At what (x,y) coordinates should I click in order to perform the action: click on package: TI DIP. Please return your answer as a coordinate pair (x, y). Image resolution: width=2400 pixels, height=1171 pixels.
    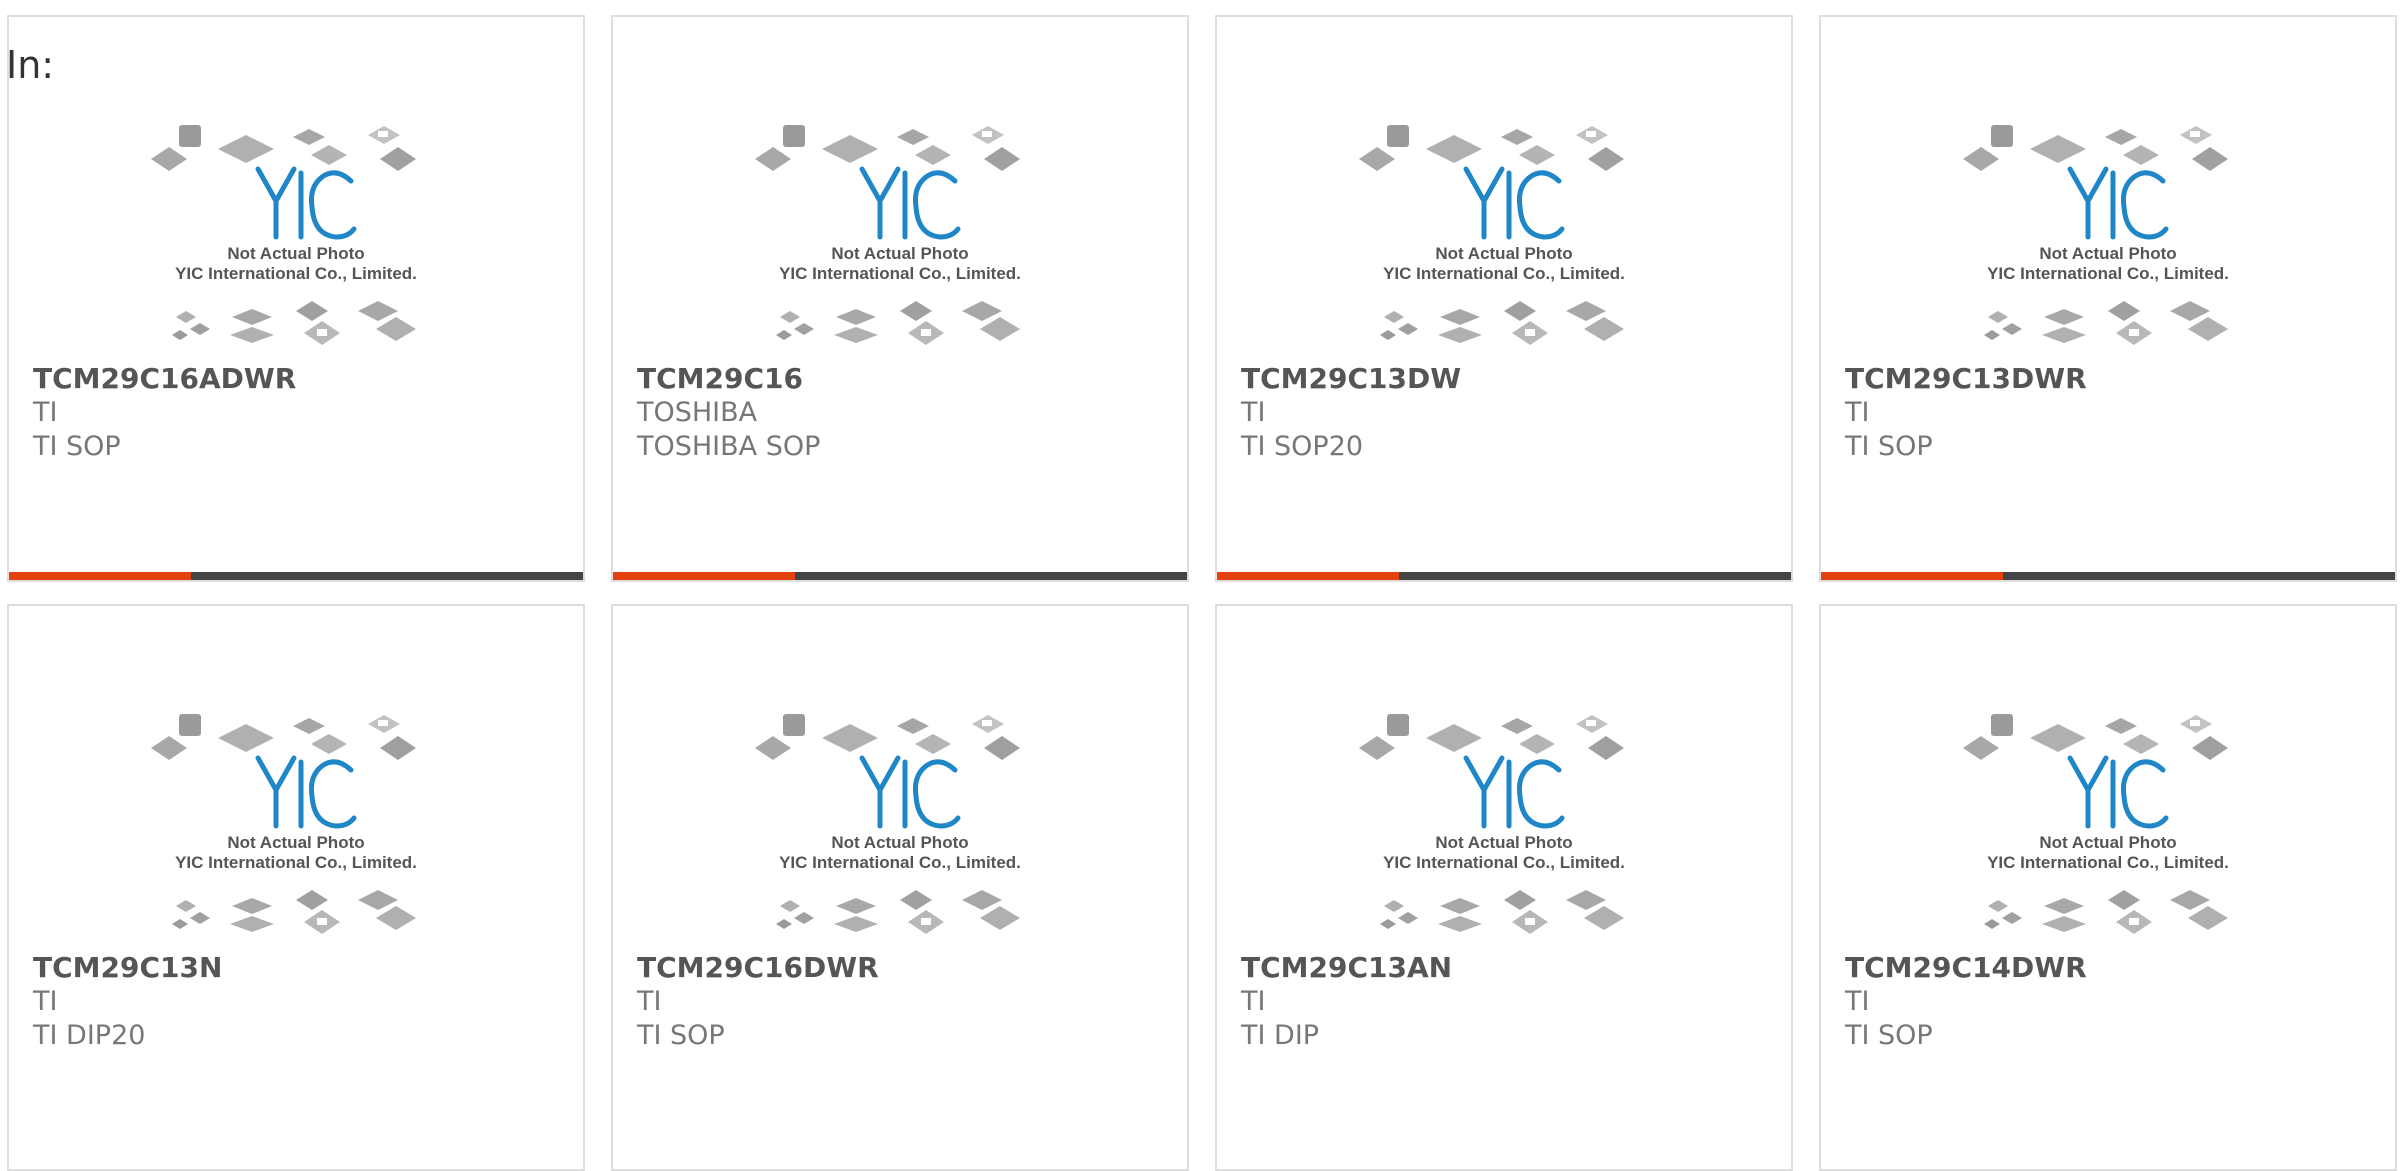
    Looking at the image, I should click on (1280, 1035).